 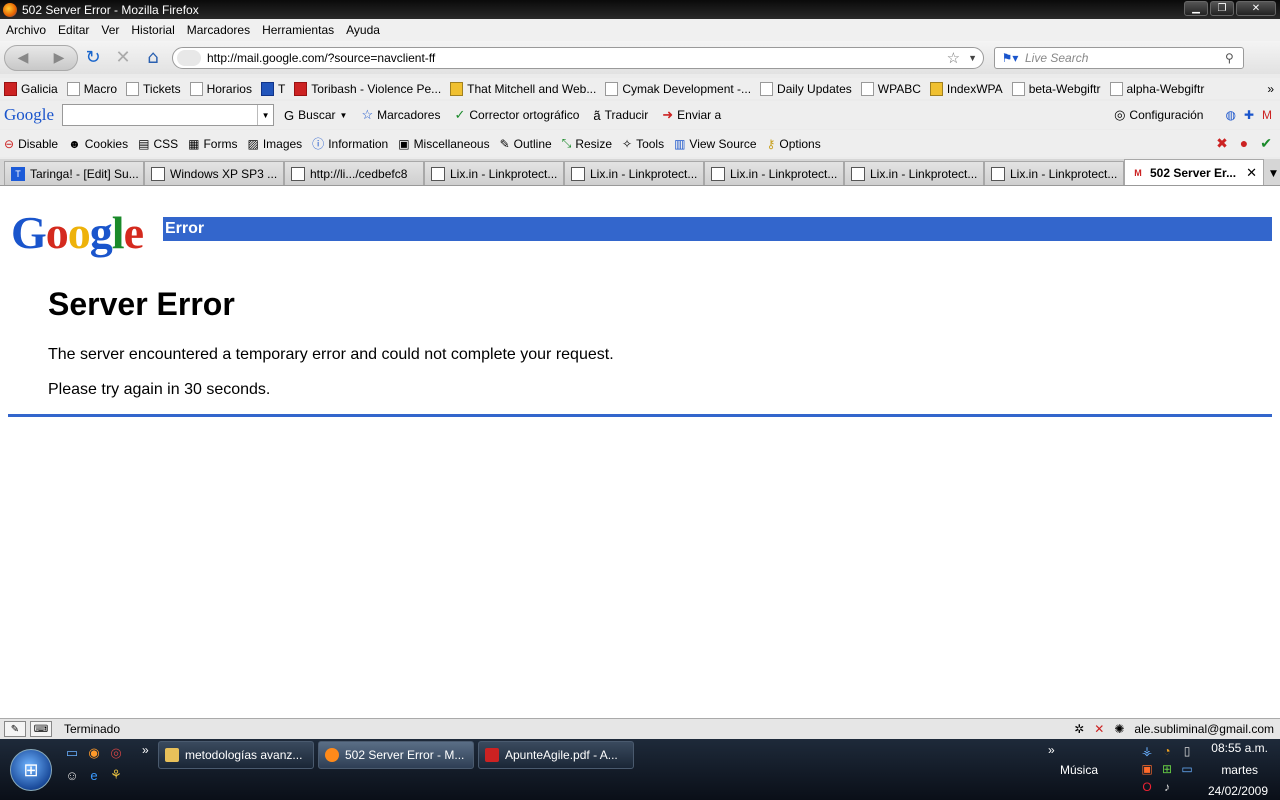 What do you see at coordinates (116, 753) in the screenshot?
I see `media-icon: ◎` at bounding box center [116, 753].